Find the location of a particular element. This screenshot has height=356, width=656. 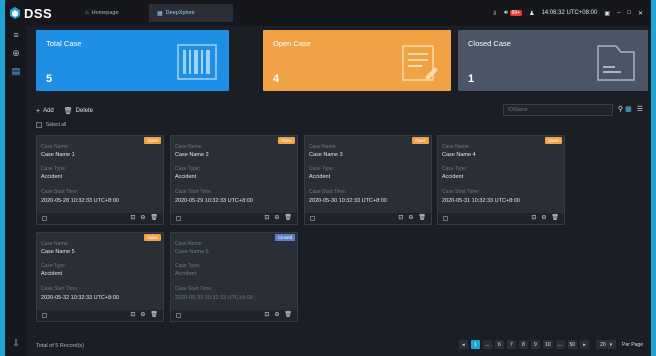

search-icon: ⚲ is located at coordinates (620, 109).